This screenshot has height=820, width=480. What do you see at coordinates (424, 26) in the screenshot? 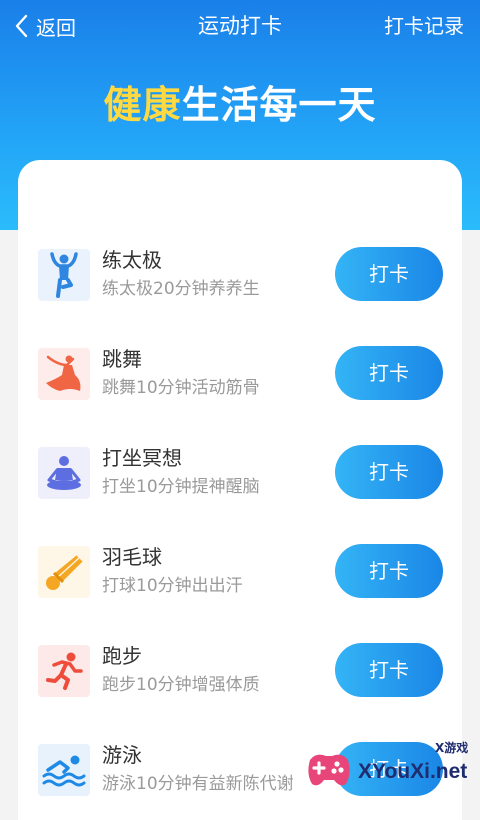
I see `checkin-history-link: 打卡记录` at bounding box center [424, 26].